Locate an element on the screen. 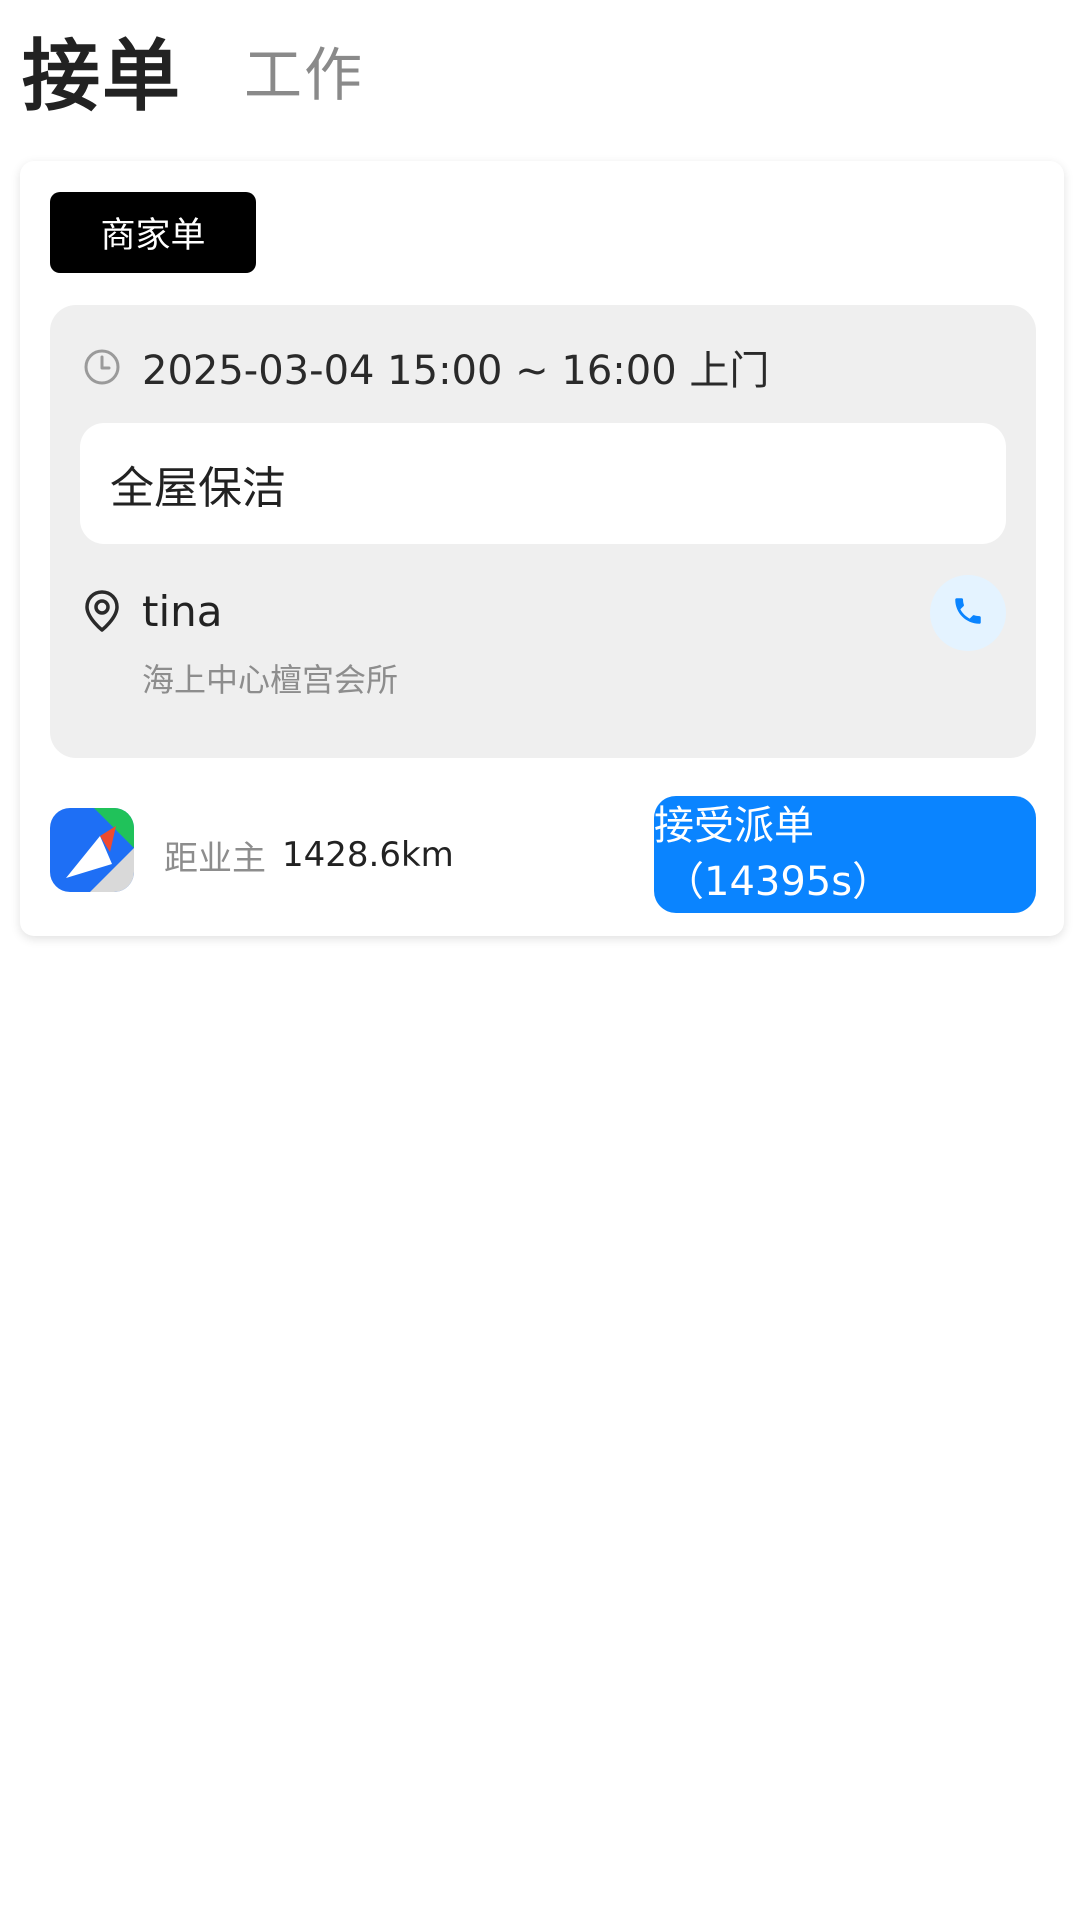 Image resolution: width=1080 pixels, height=1920 pixels. appointment-time-row: 2025-03-04 15:00 ~ 16:00 上门 is located at coordinates (425, 367).